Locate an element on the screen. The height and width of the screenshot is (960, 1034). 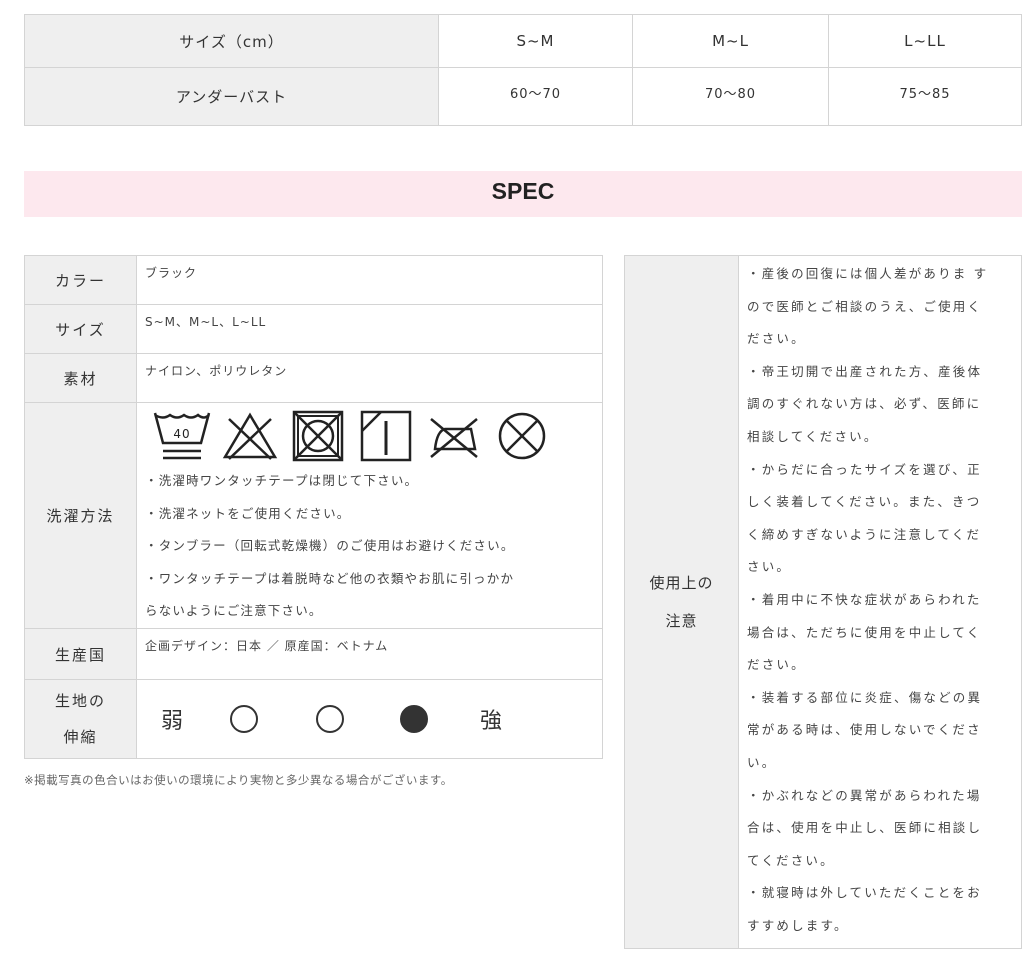
caution-line: ・就寝時は外していただくことをお is located at coordinates (864, 893).